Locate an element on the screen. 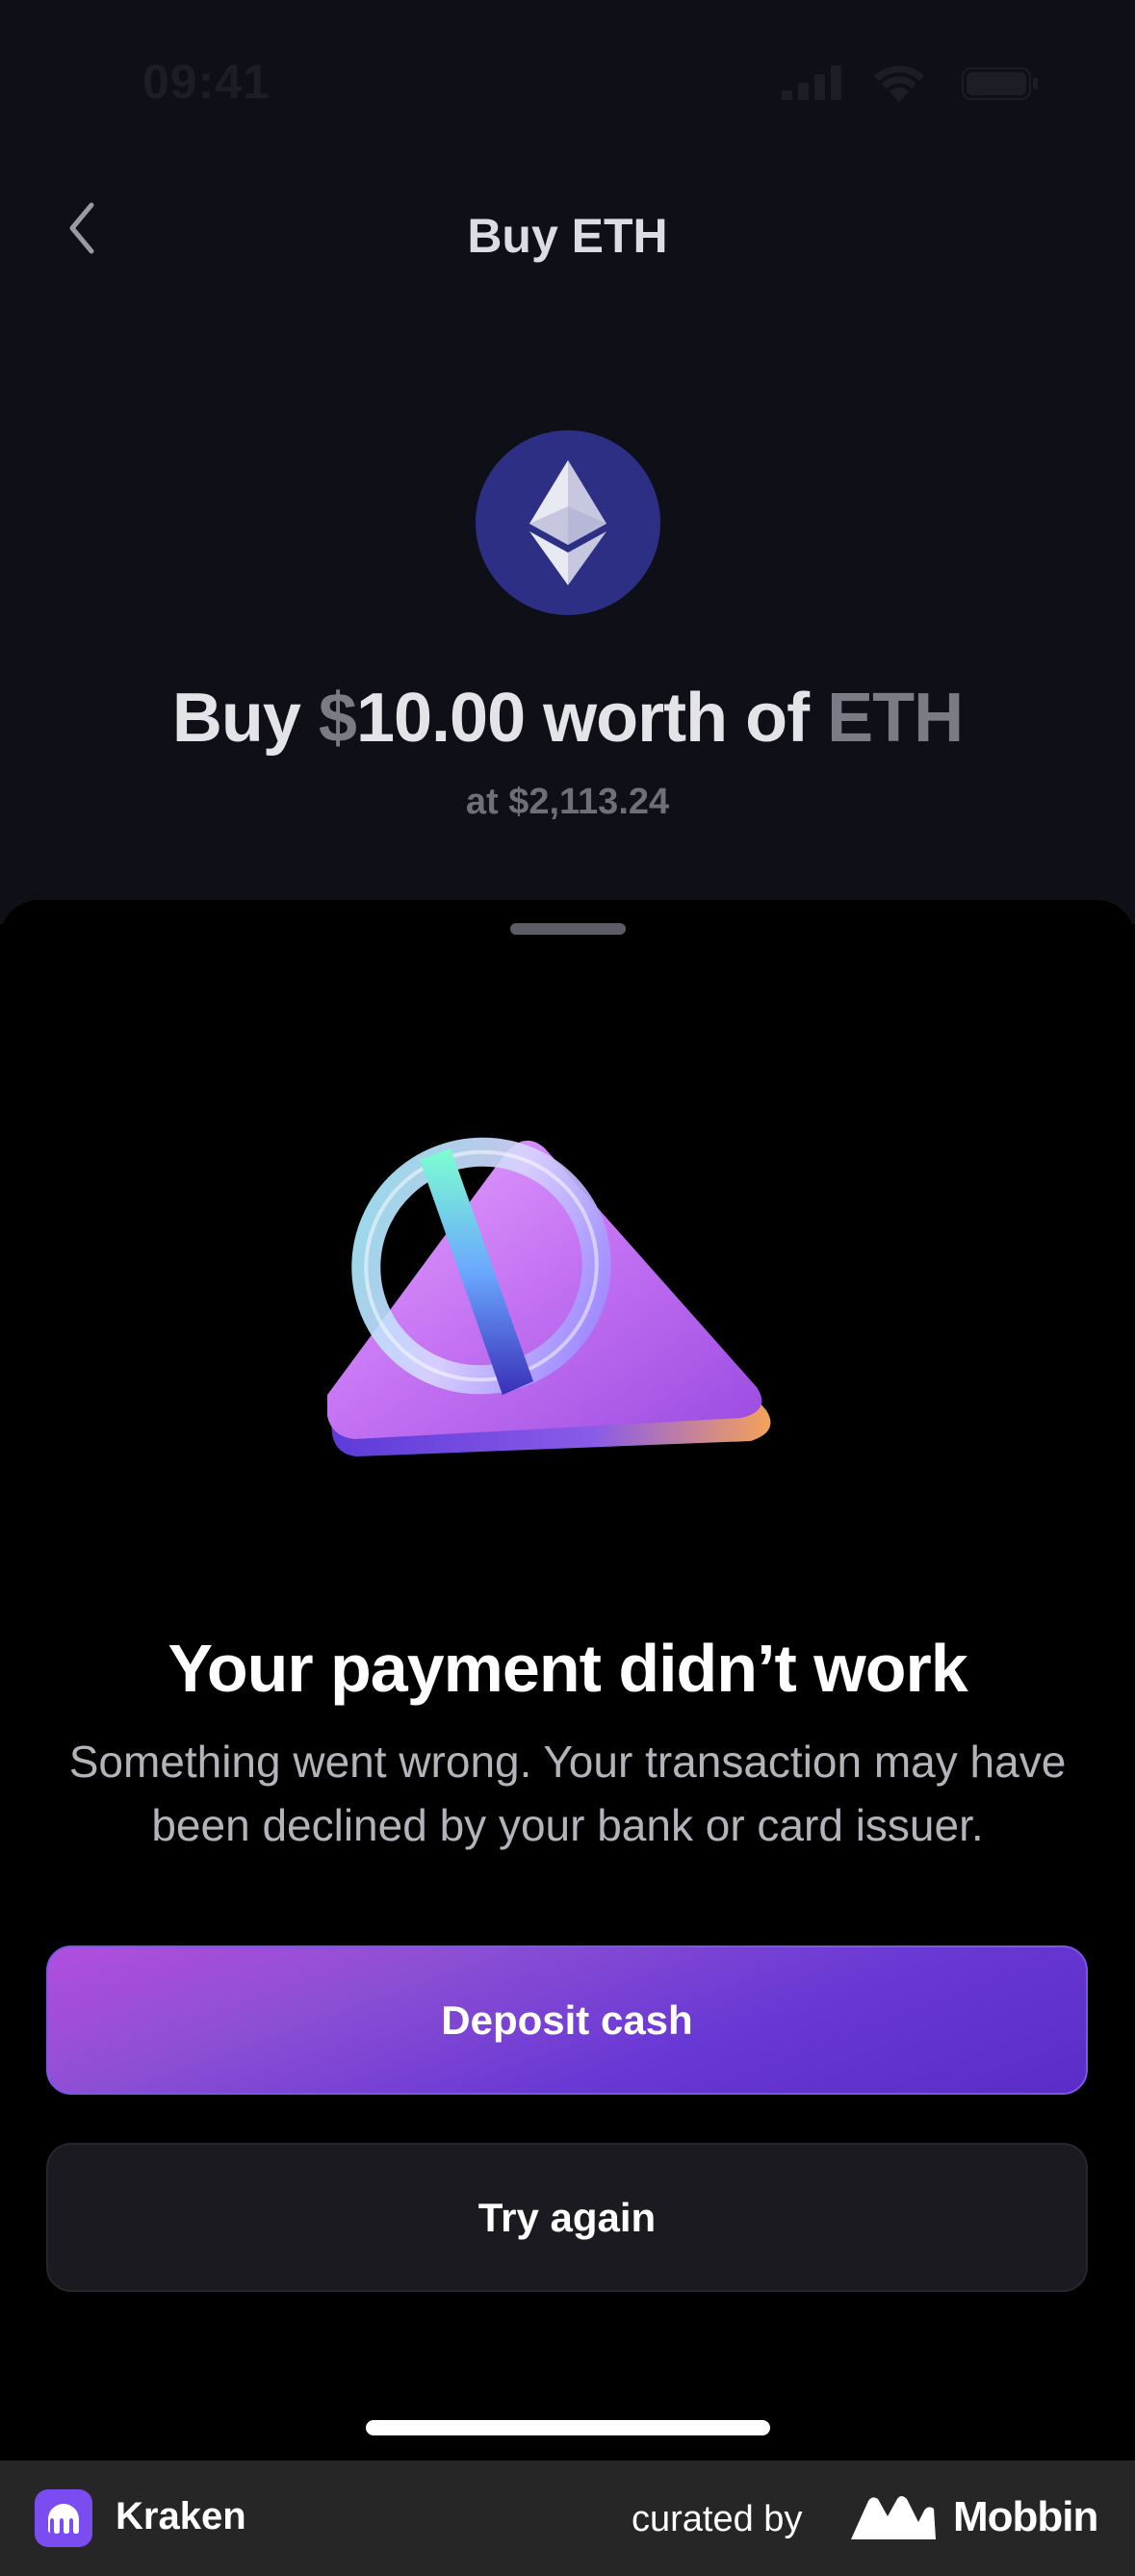 The width and height of the screenshot is (1135, 2576). page-title: Buy ETH is located at coordinates (567, 236).